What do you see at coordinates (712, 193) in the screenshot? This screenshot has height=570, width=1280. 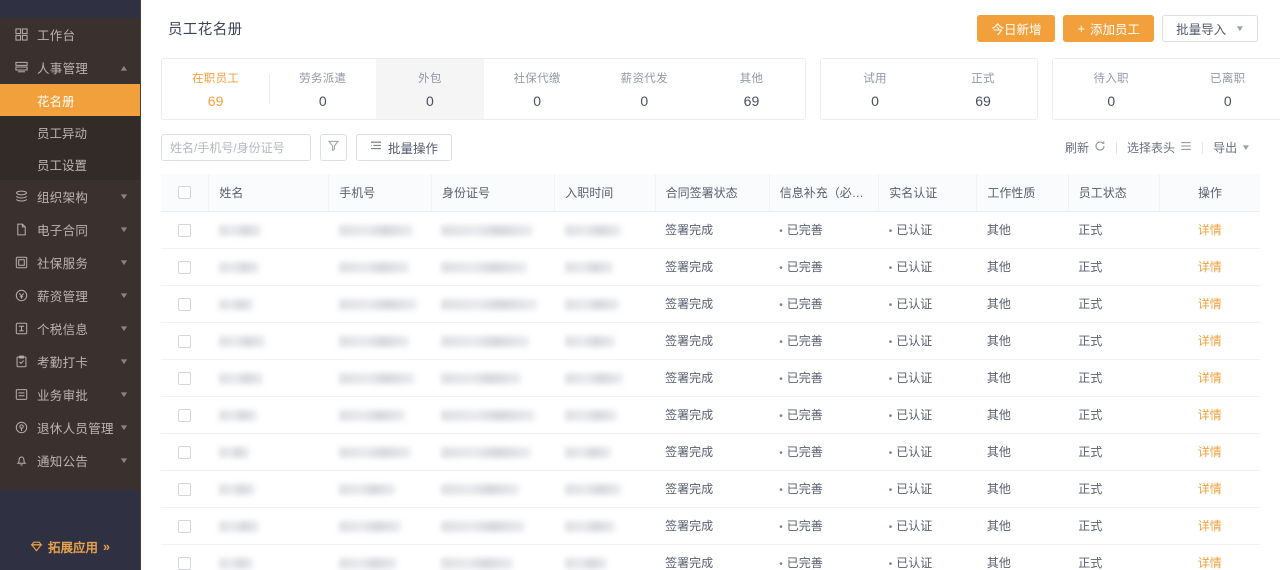 I see `column-header-sign-status: 合同签署状态` at bounding box center [712, 193].